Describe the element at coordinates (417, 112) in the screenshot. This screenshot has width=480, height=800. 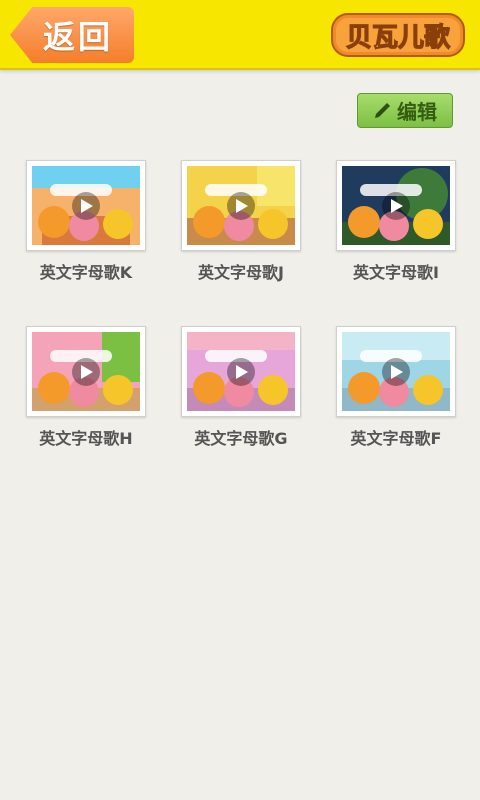
I see `edit-label: 编辑` at that location.